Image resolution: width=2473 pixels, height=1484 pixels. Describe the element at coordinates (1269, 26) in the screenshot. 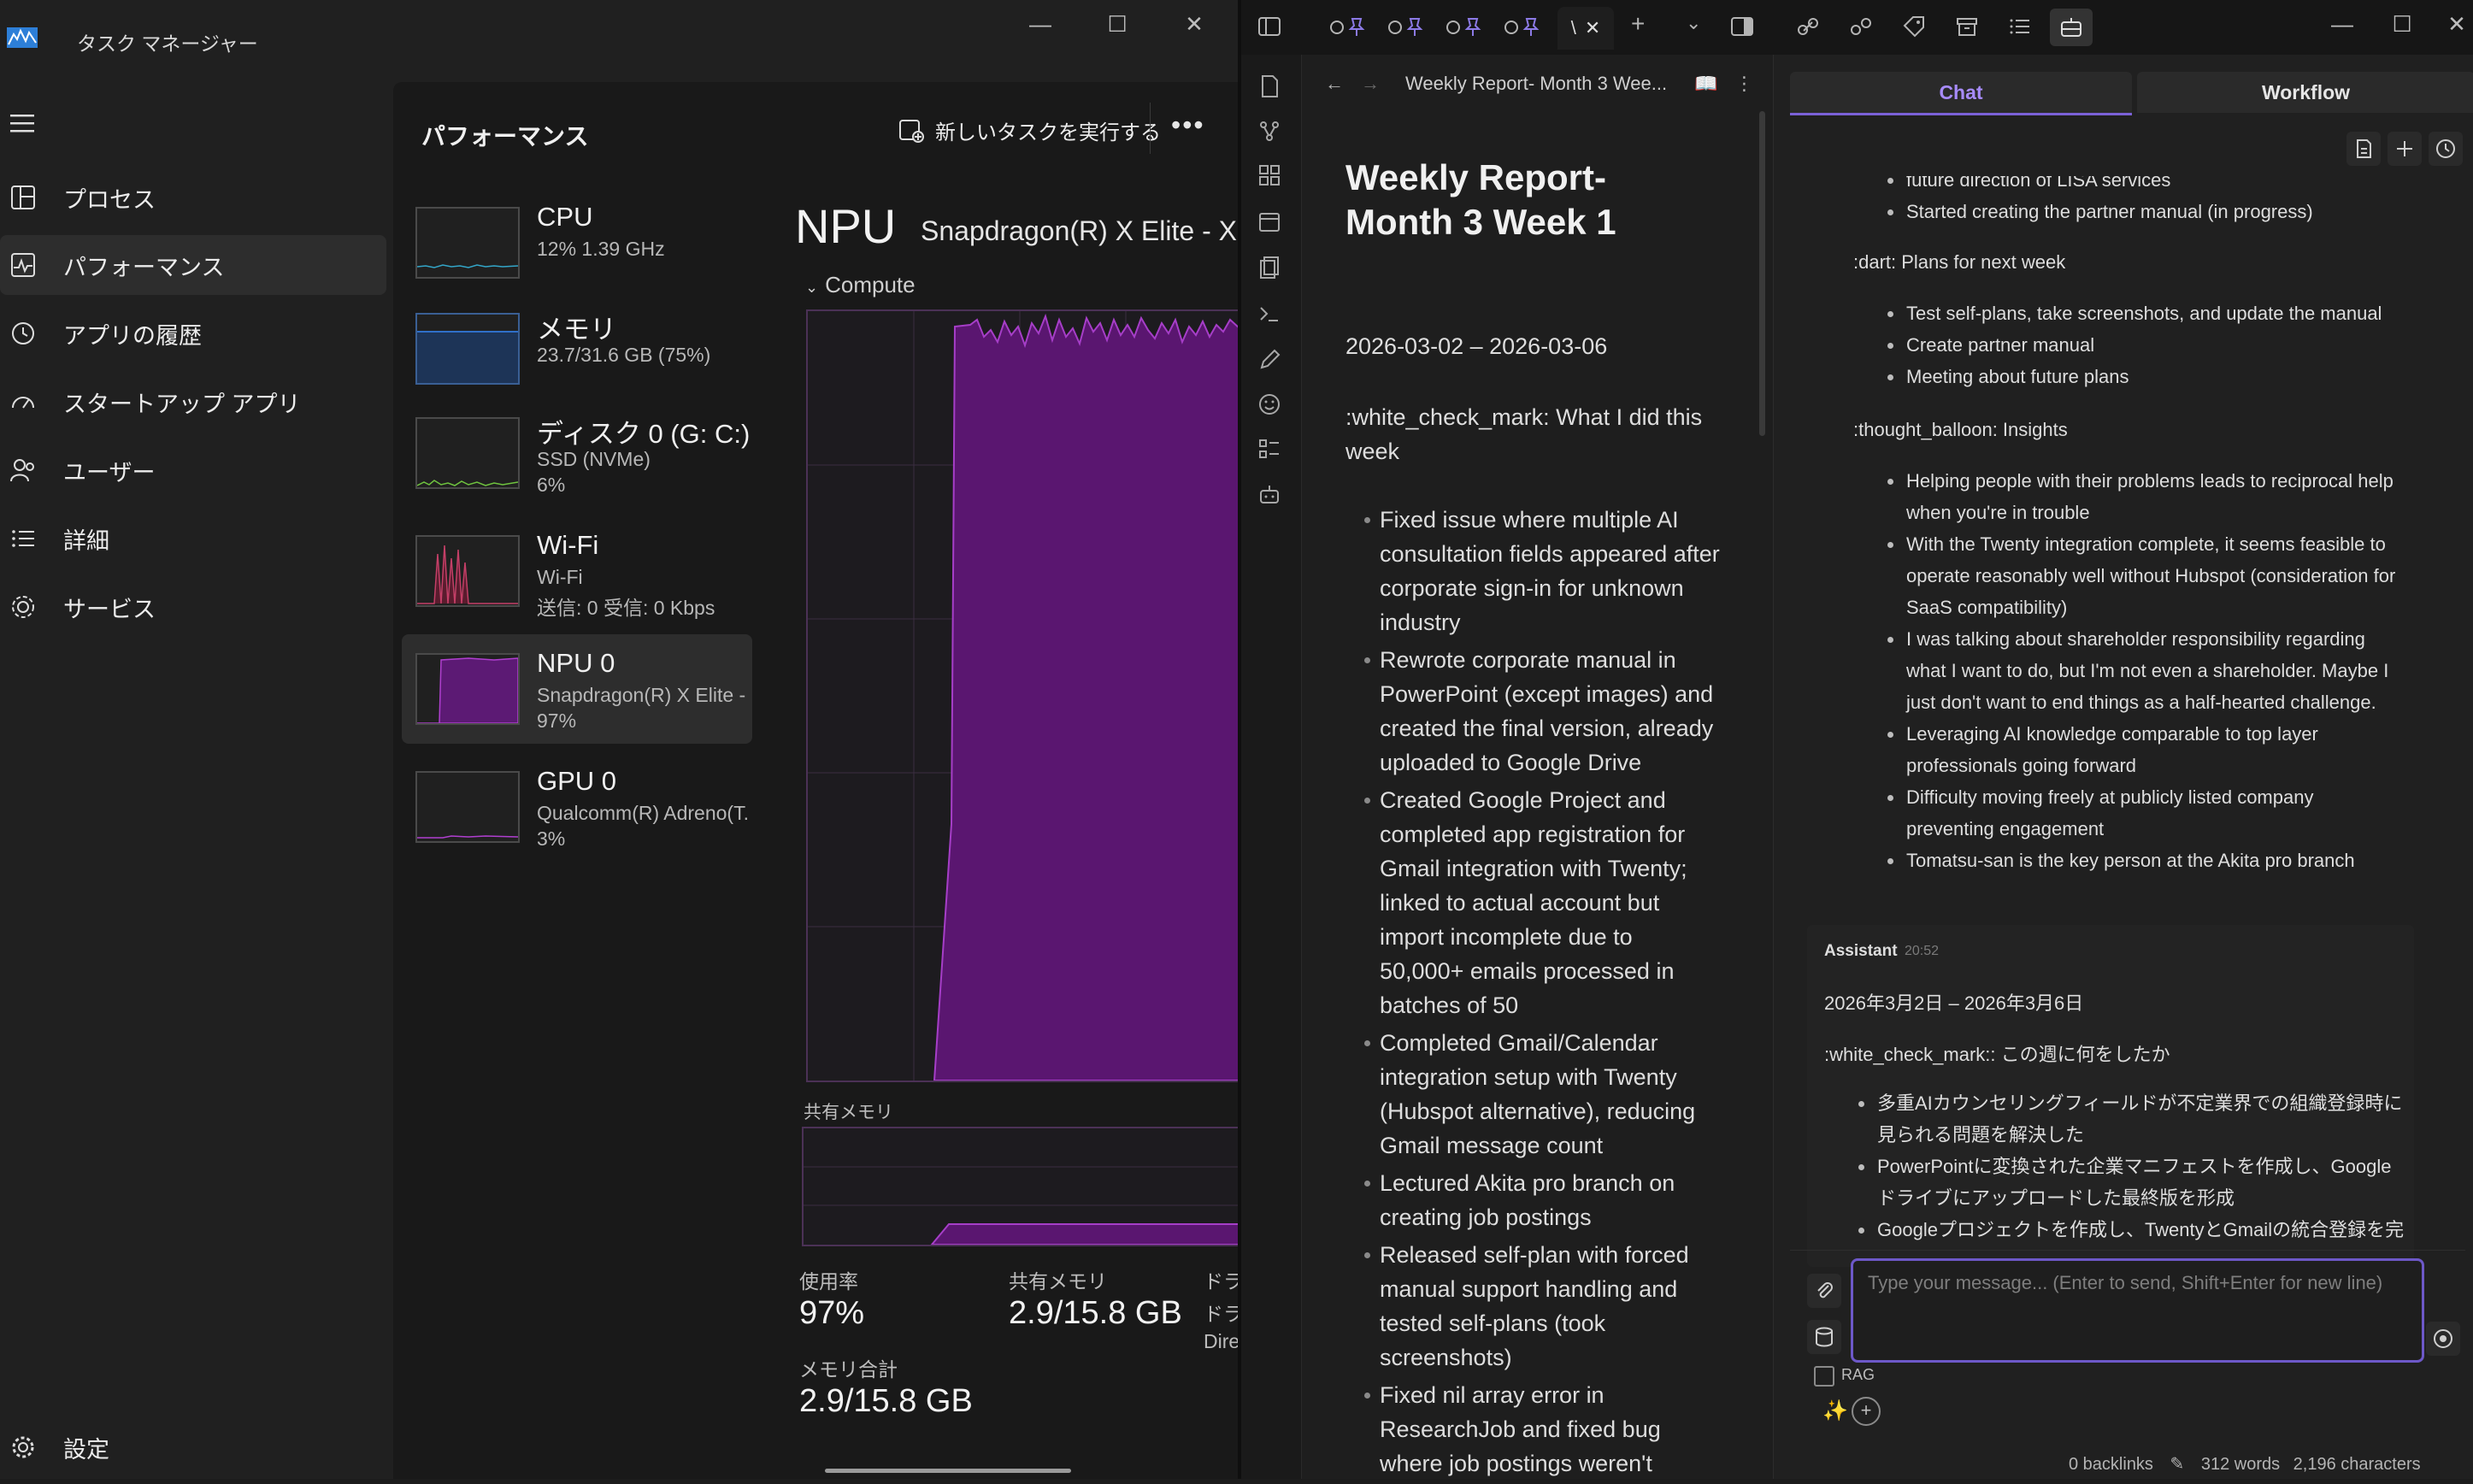

I see `sidebar-toggle-icon` at that location.